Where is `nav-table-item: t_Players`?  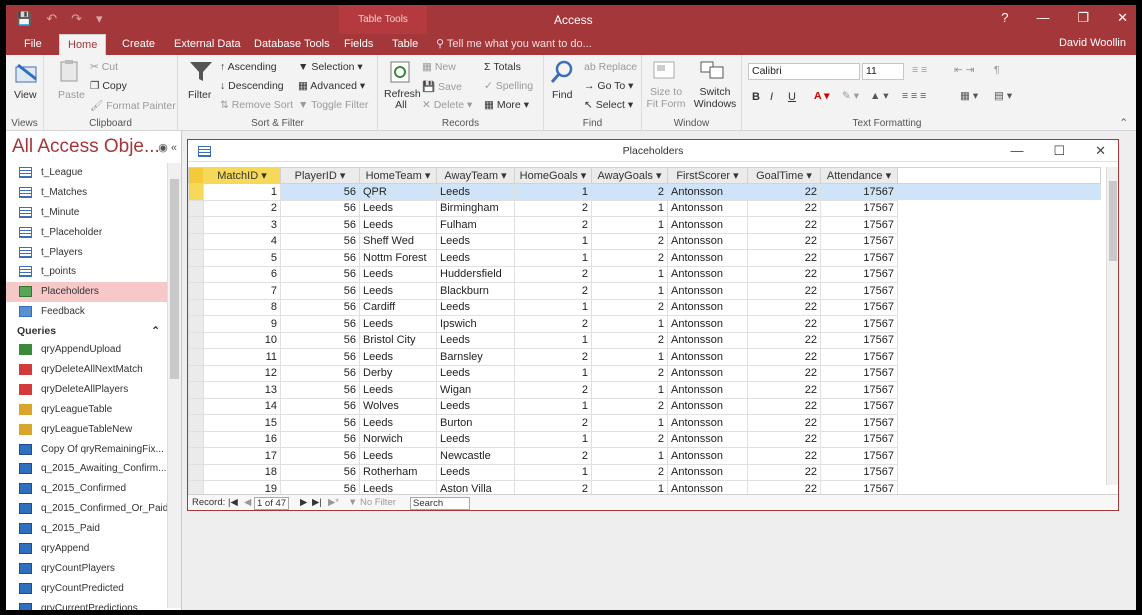 nav-table-item: t_Players is located at coordinates (87, 253).